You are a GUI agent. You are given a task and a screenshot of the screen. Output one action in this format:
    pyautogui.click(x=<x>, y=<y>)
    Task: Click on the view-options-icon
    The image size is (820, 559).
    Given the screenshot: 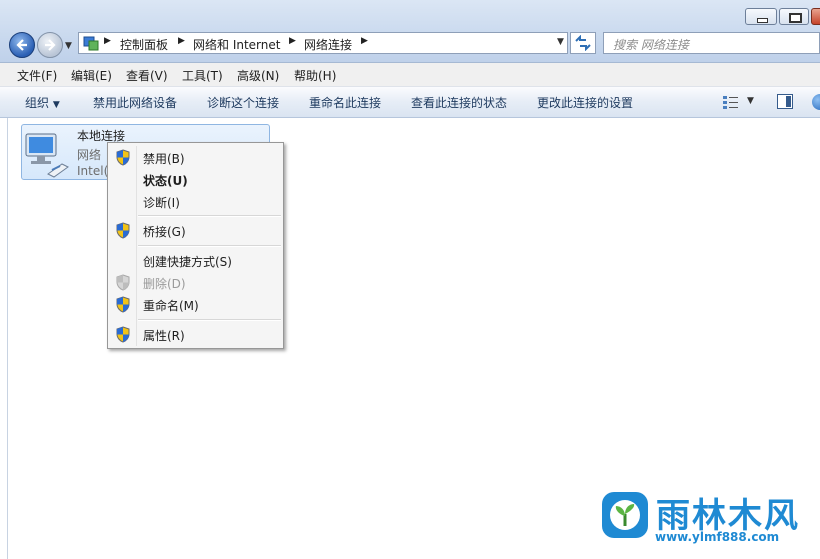 What is the action you would take?
    pyautogui.click(x=731, y=102)
    